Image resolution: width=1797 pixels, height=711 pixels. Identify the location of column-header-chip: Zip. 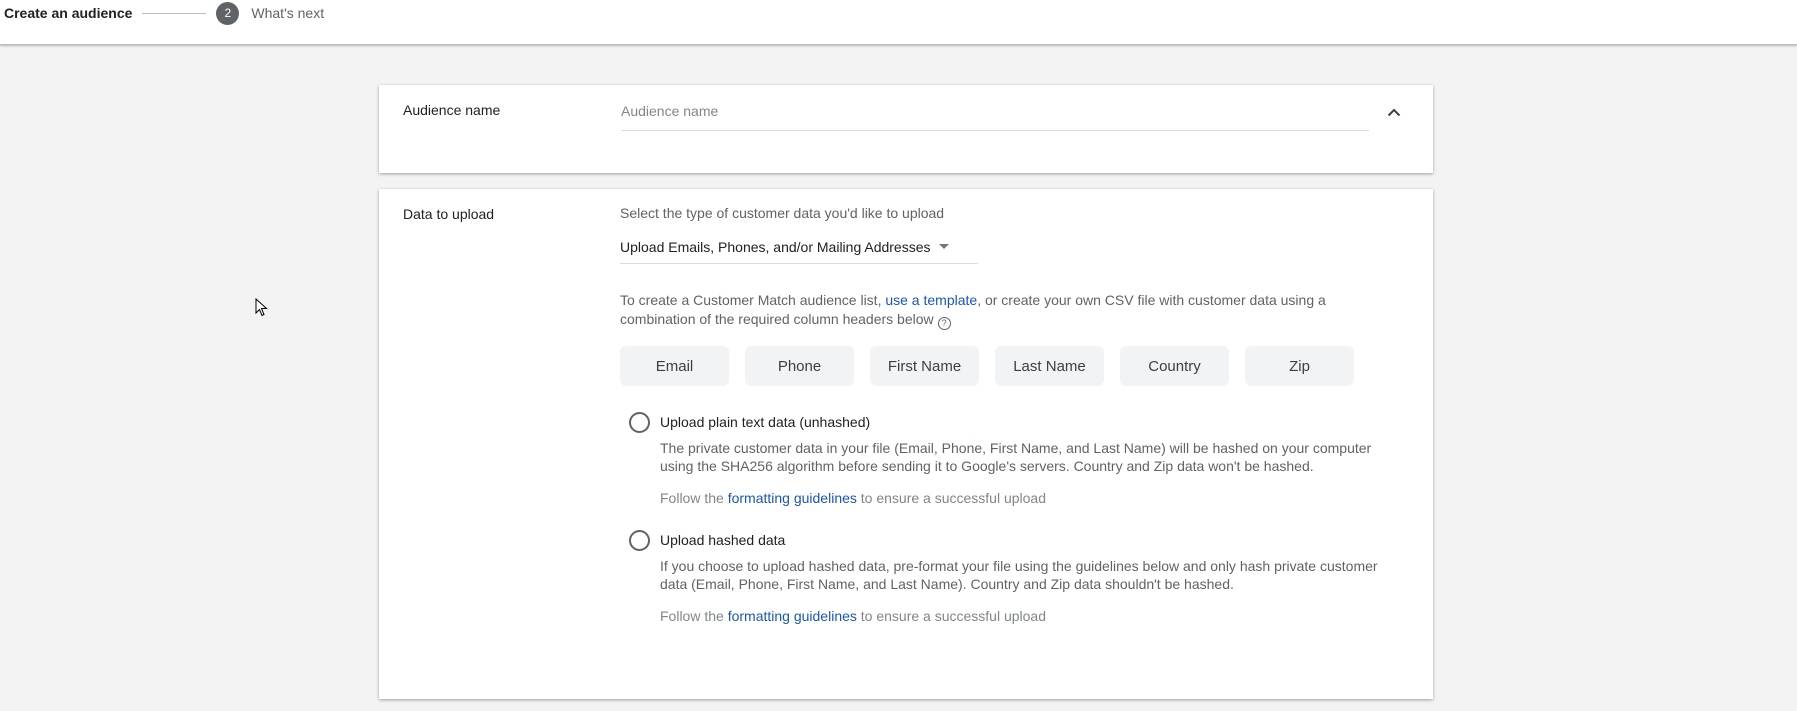
(1299, 366).